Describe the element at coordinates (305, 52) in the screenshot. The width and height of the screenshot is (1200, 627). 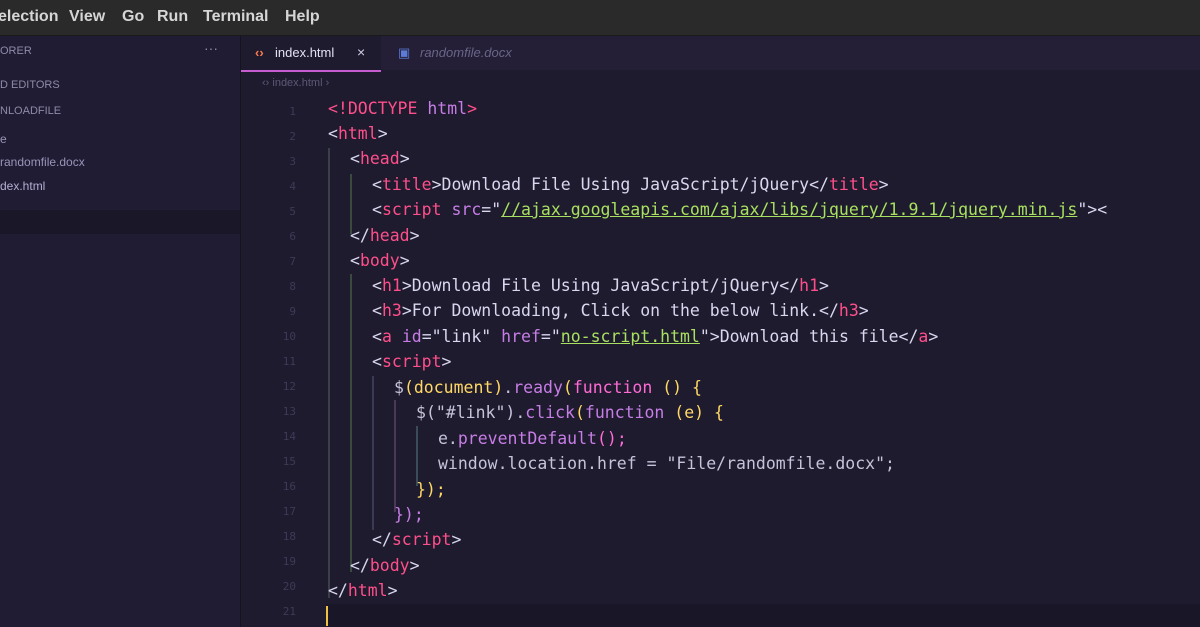
I see `tab-label: index.html` at that location.